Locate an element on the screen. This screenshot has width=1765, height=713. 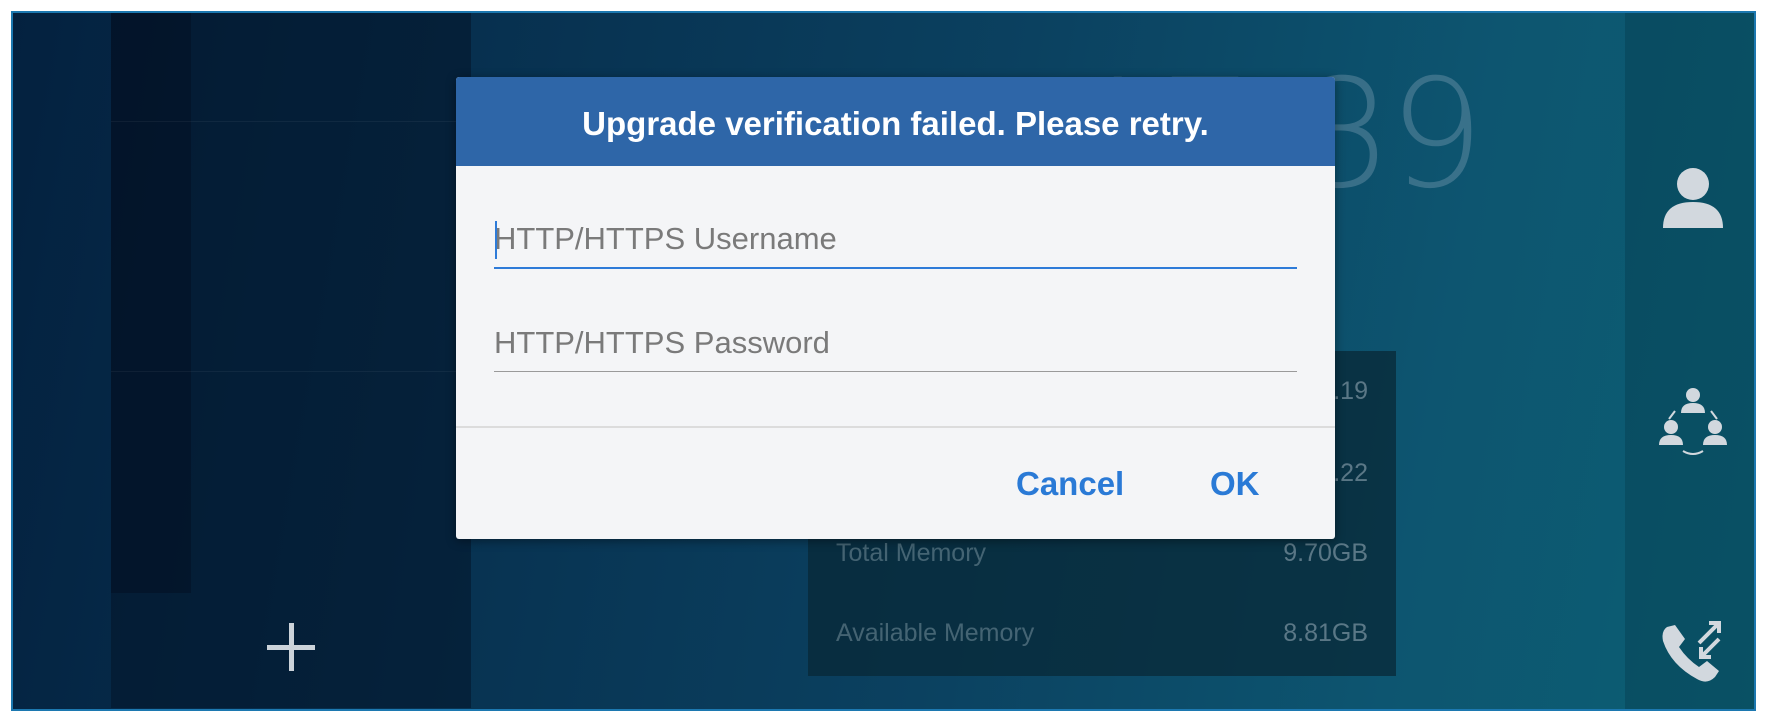
info-value: 9.70GB is located at coordinates (1325, 553).